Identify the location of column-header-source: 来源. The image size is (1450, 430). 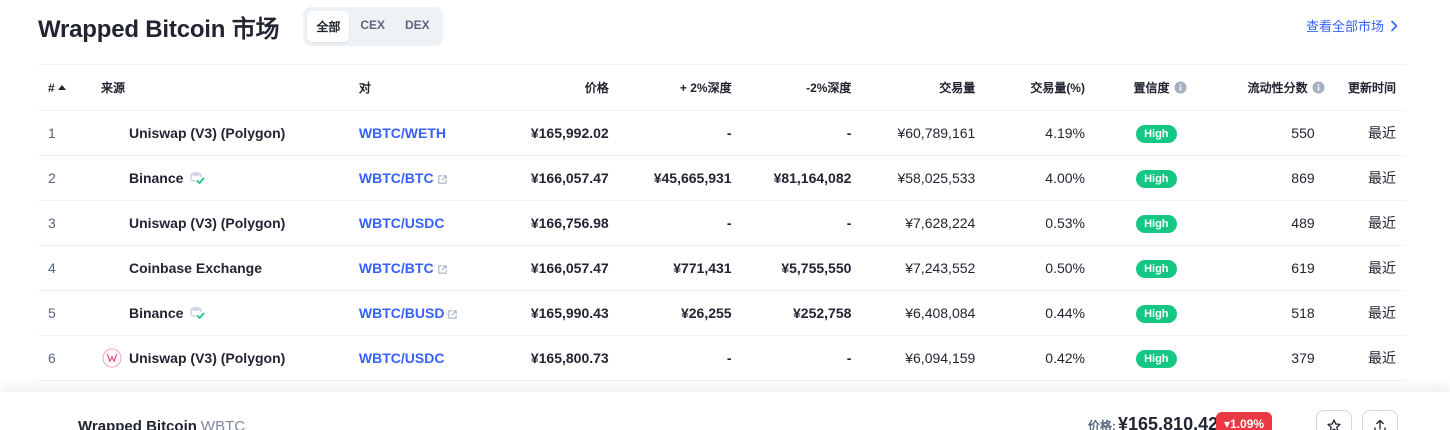
(229, 87).